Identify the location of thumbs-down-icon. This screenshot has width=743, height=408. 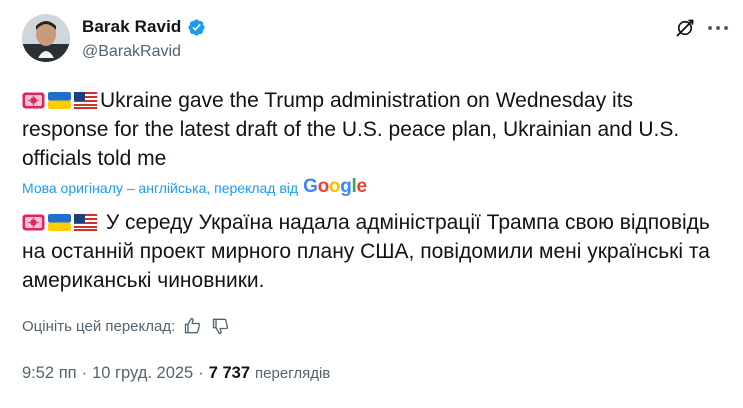
(221, 326).